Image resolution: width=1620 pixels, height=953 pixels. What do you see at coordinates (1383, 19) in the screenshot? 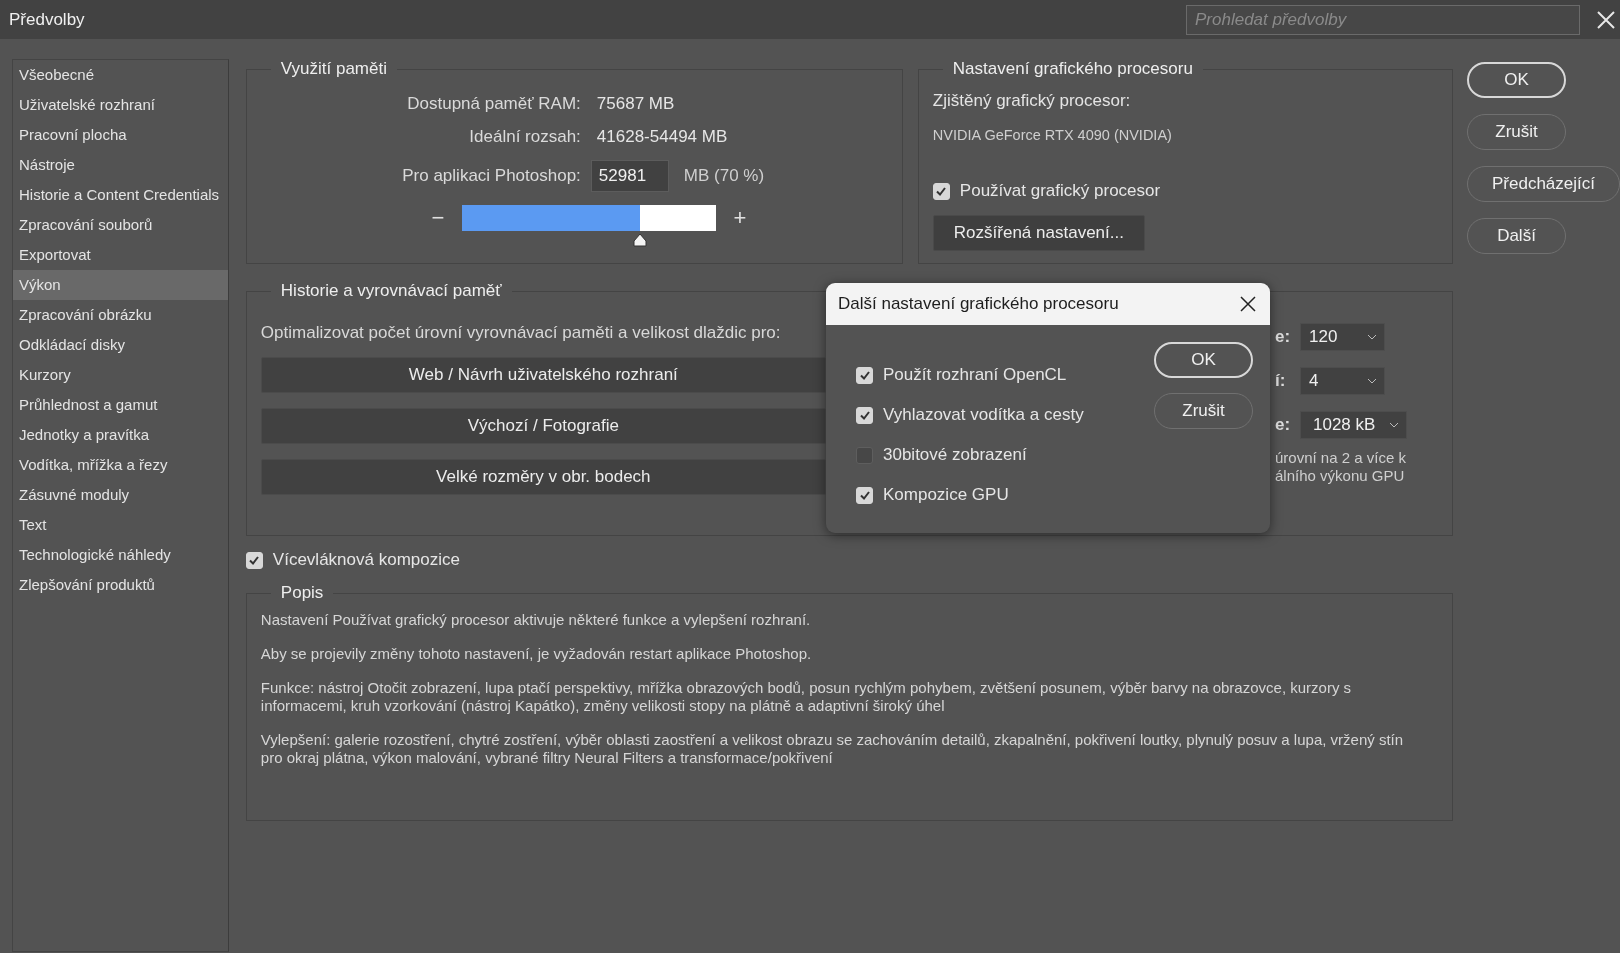
I see `search-field: Prohledat předvolby` at bounding box center [1383, 19].